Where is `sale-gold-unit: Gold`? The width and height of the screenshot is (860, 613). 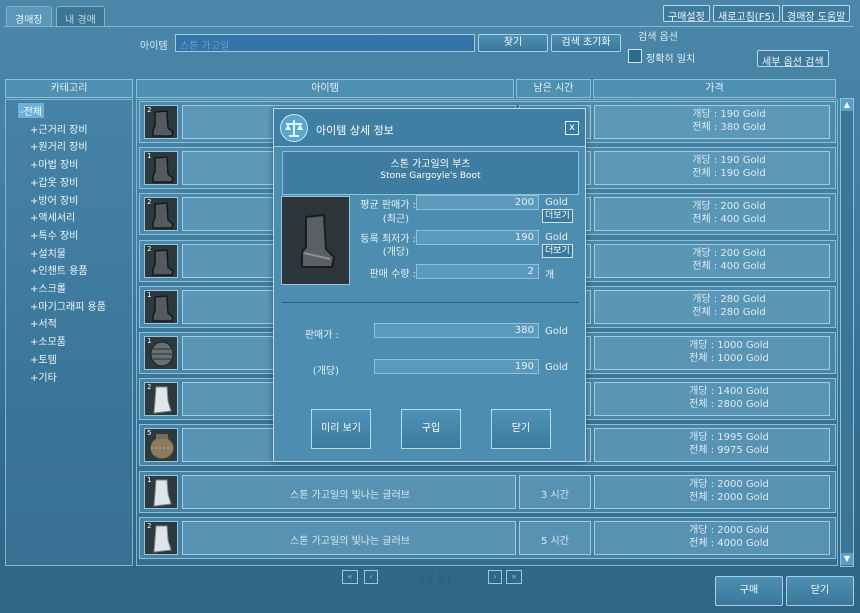
sale-gold-unit: Gold is located at coordinates (556, 331).